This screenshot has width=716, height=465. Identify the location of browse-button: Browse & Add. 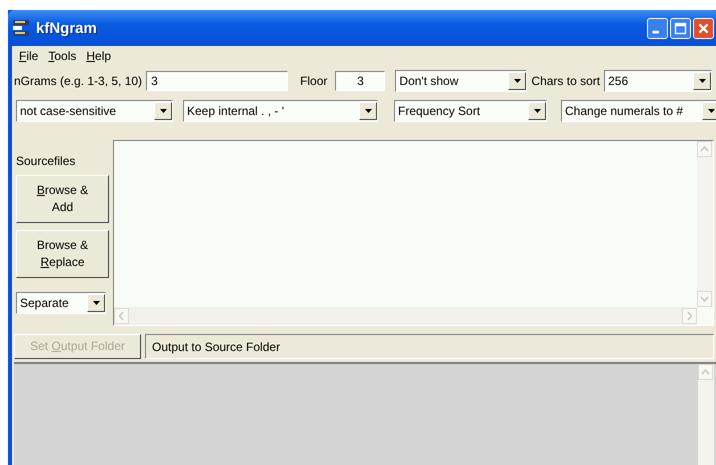
(62, 199).